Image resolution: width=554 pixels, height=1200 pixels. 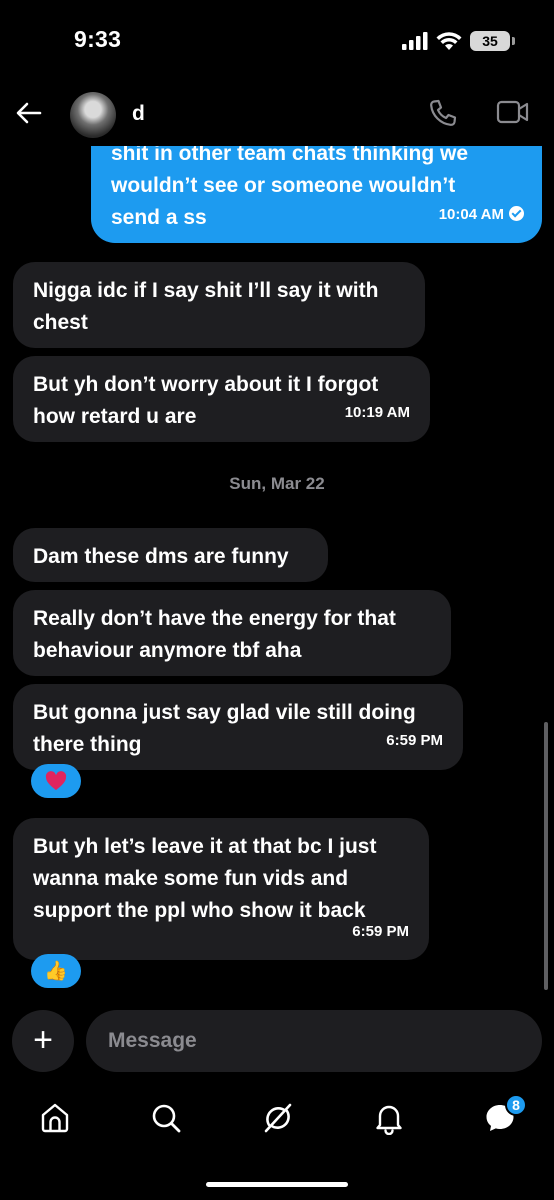 I want to click on back-button, so click(x=29, y=113).